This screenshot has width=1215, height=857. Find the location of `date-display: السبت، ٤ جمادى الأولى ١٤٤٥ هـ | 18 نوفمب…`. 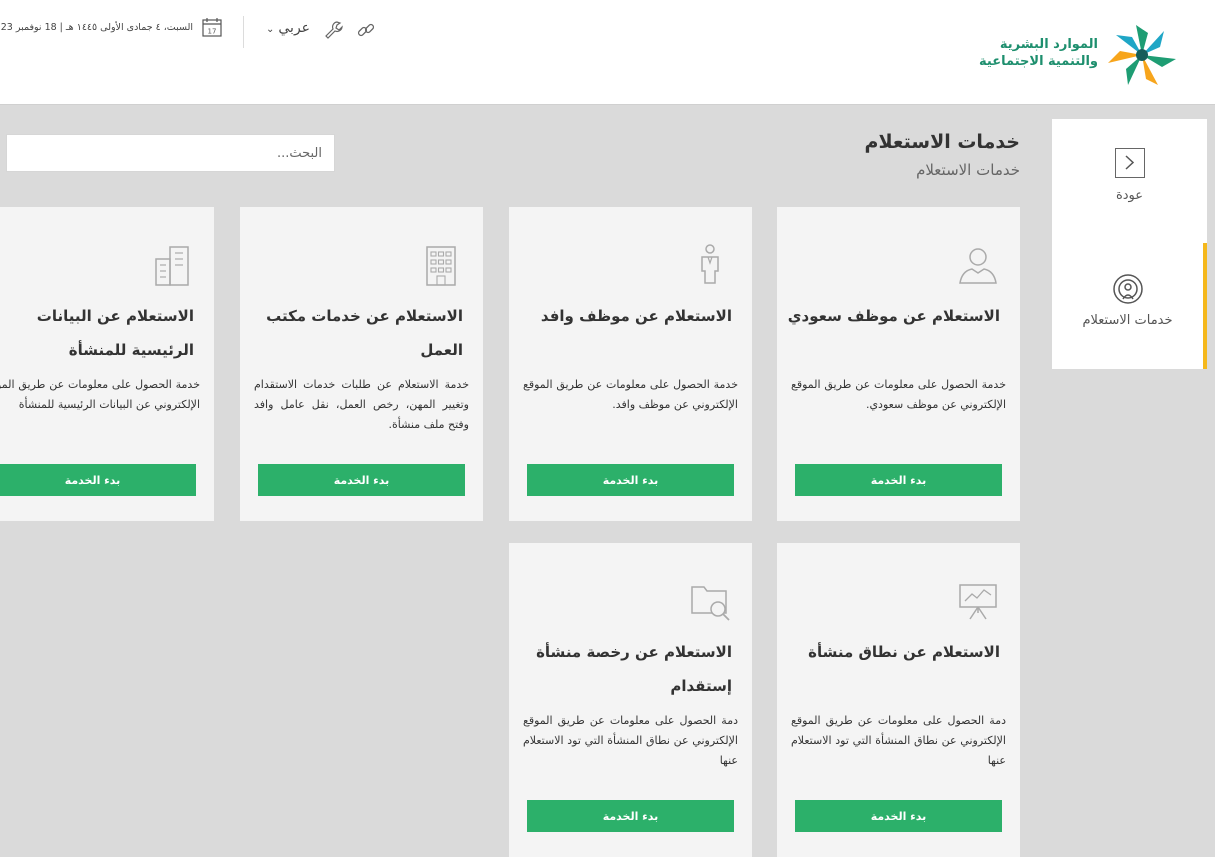

date-display: السبت، ٤ جمادى الأولى ١٤٤٥ هـ | 18 نوفمب… is located at coordinates (112, 29).